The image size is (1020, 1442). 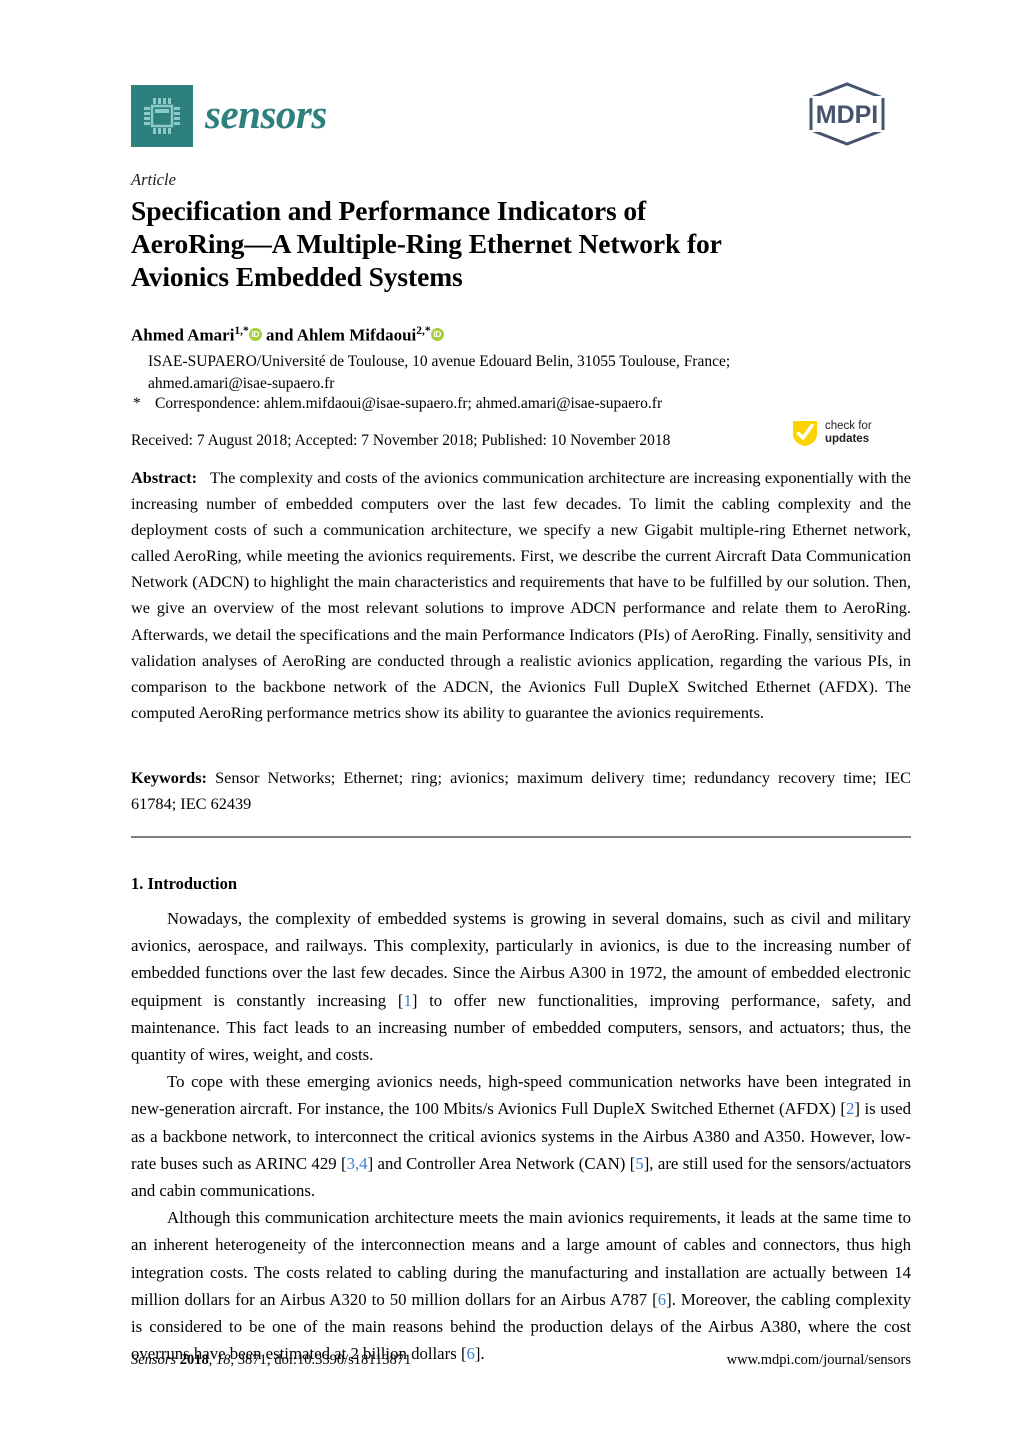 I want to click on affiliation-email: ahmed.amari@isae-supaero.fr, so click(x=533, y=384).